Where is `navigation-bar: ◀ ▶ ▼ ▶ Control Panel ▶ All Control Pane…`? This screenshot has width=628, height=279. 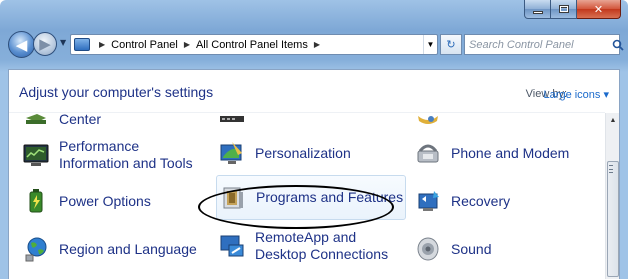 navigation-bar: ◀ ▶ ▼ ▶ Control Panel ▶ All Control Pane… is located at coordinates (316, 44).